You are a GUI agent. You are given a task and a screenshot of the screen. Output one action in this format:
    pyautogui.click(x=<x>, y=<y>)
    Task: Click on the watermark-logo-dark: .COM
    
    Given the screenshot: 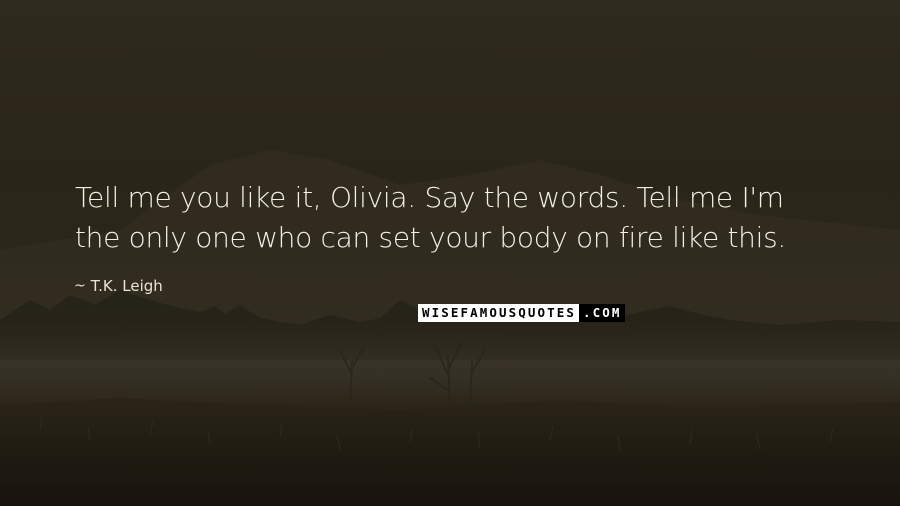 What is the action you would take?
    pyautogui.click(x=602, y=313)
    